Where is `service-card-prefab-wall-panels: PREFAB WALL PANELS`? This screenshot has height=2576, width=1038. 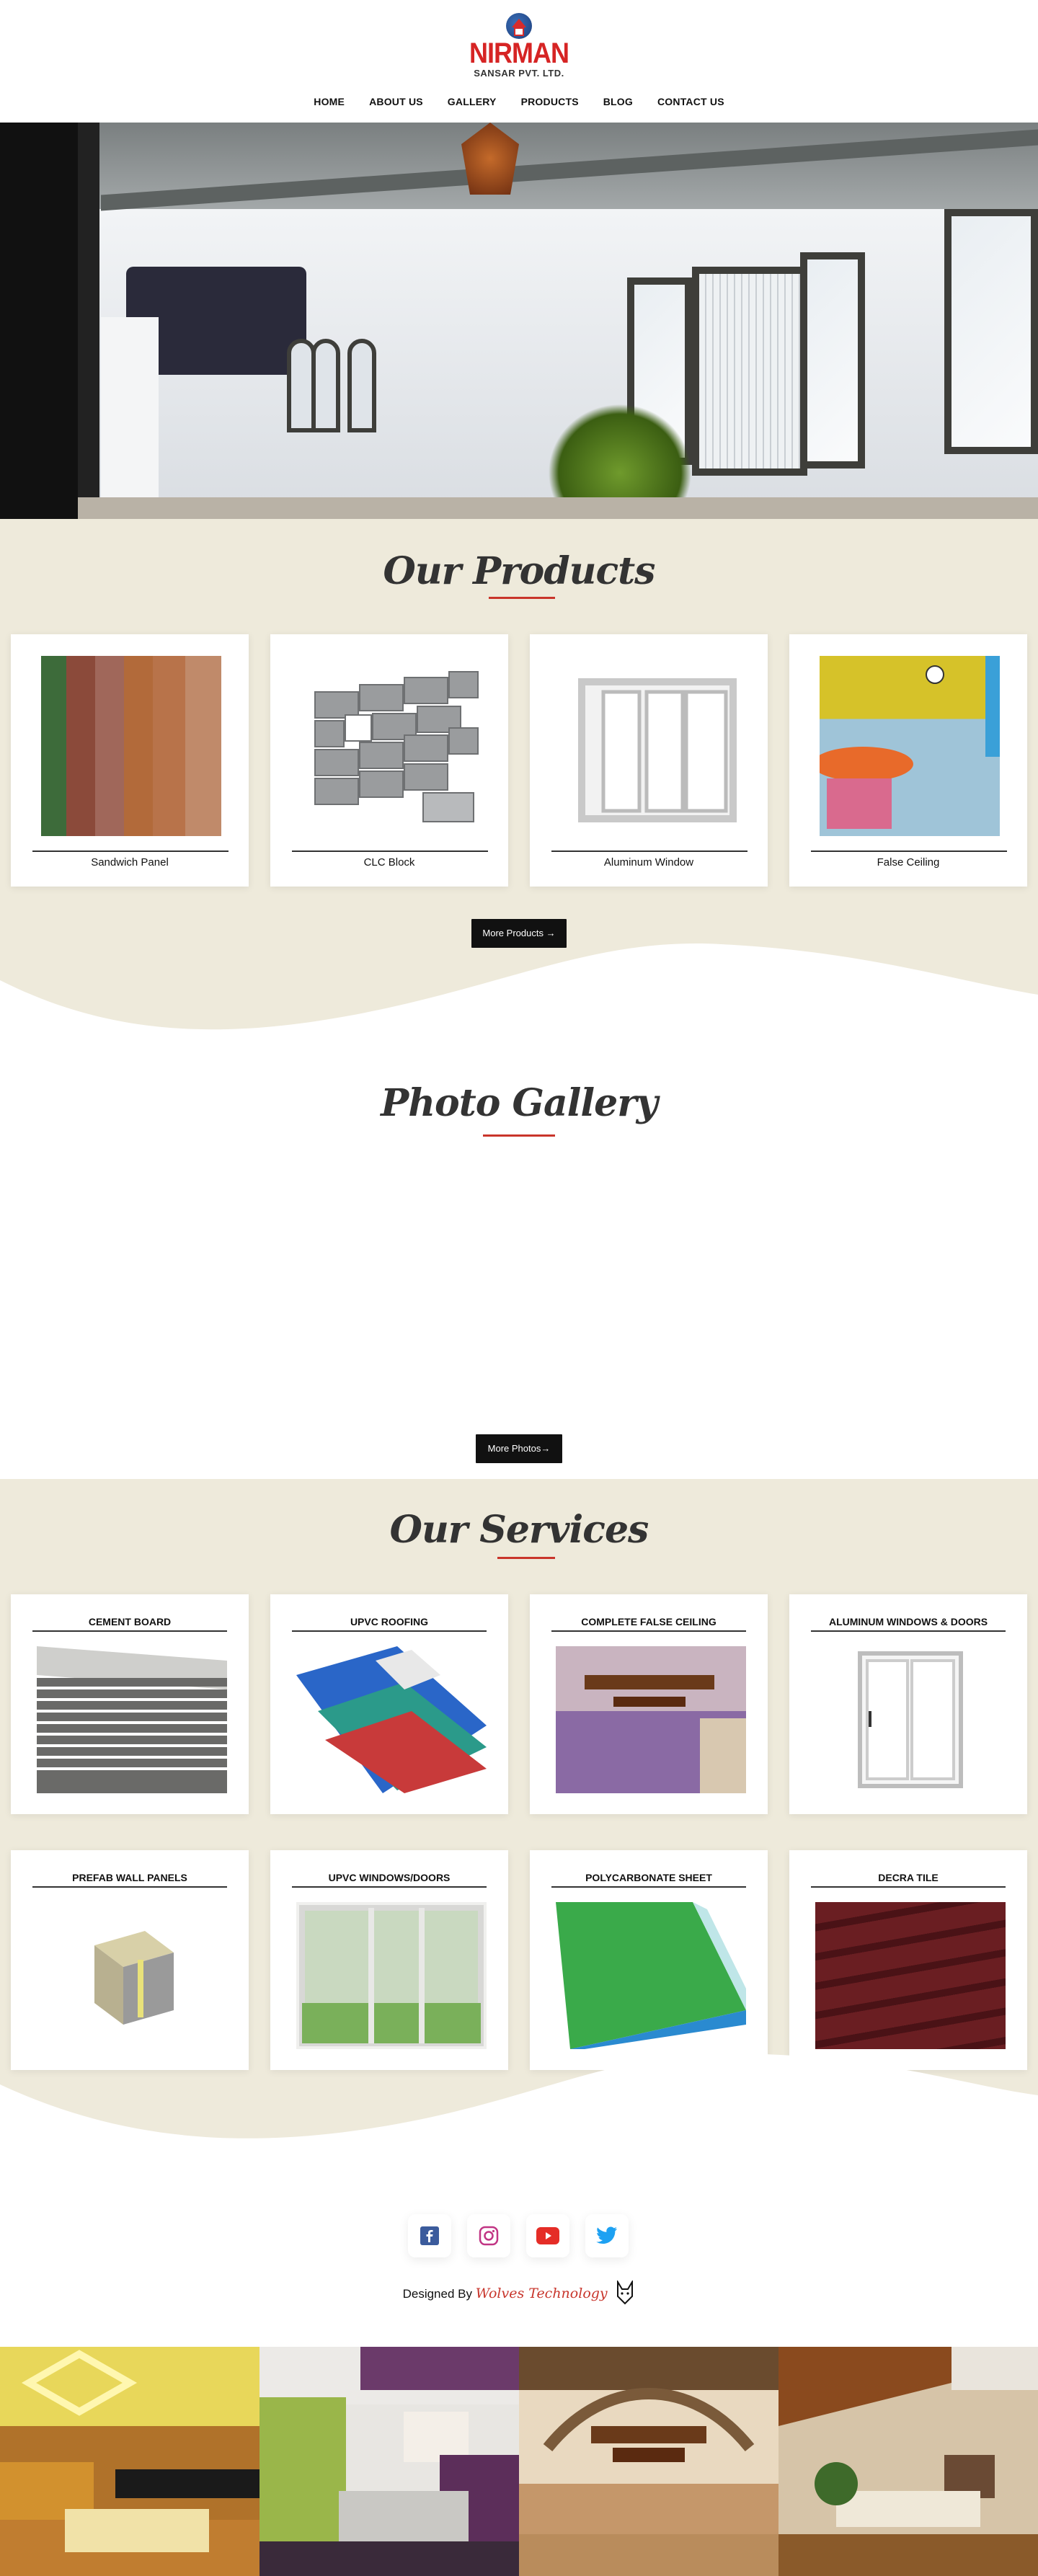 service-card-prefab-wall-panels: PREFAB WALL PANELS is located at coordinates (130, 1960).